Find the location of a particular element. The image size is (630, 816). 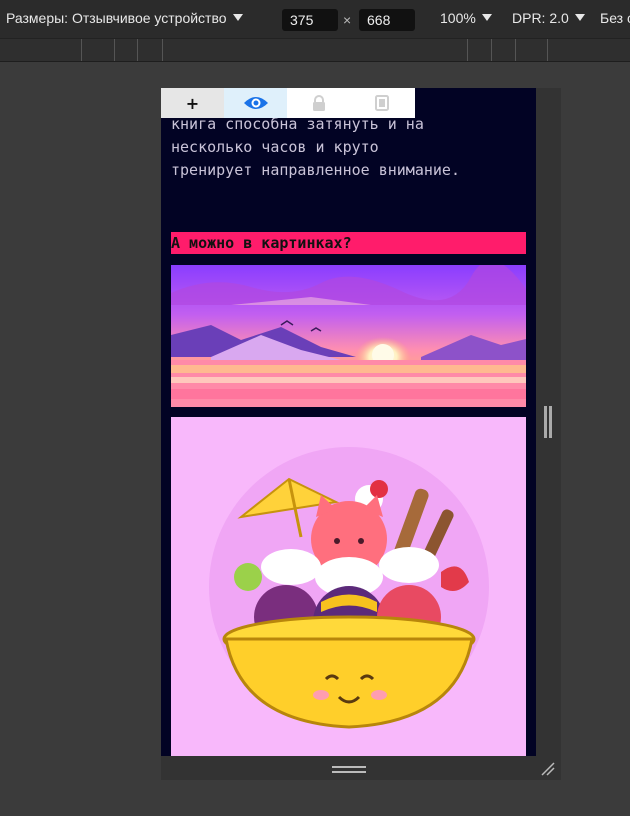

picker-toolbar: + is located at coordinates (288, 103).